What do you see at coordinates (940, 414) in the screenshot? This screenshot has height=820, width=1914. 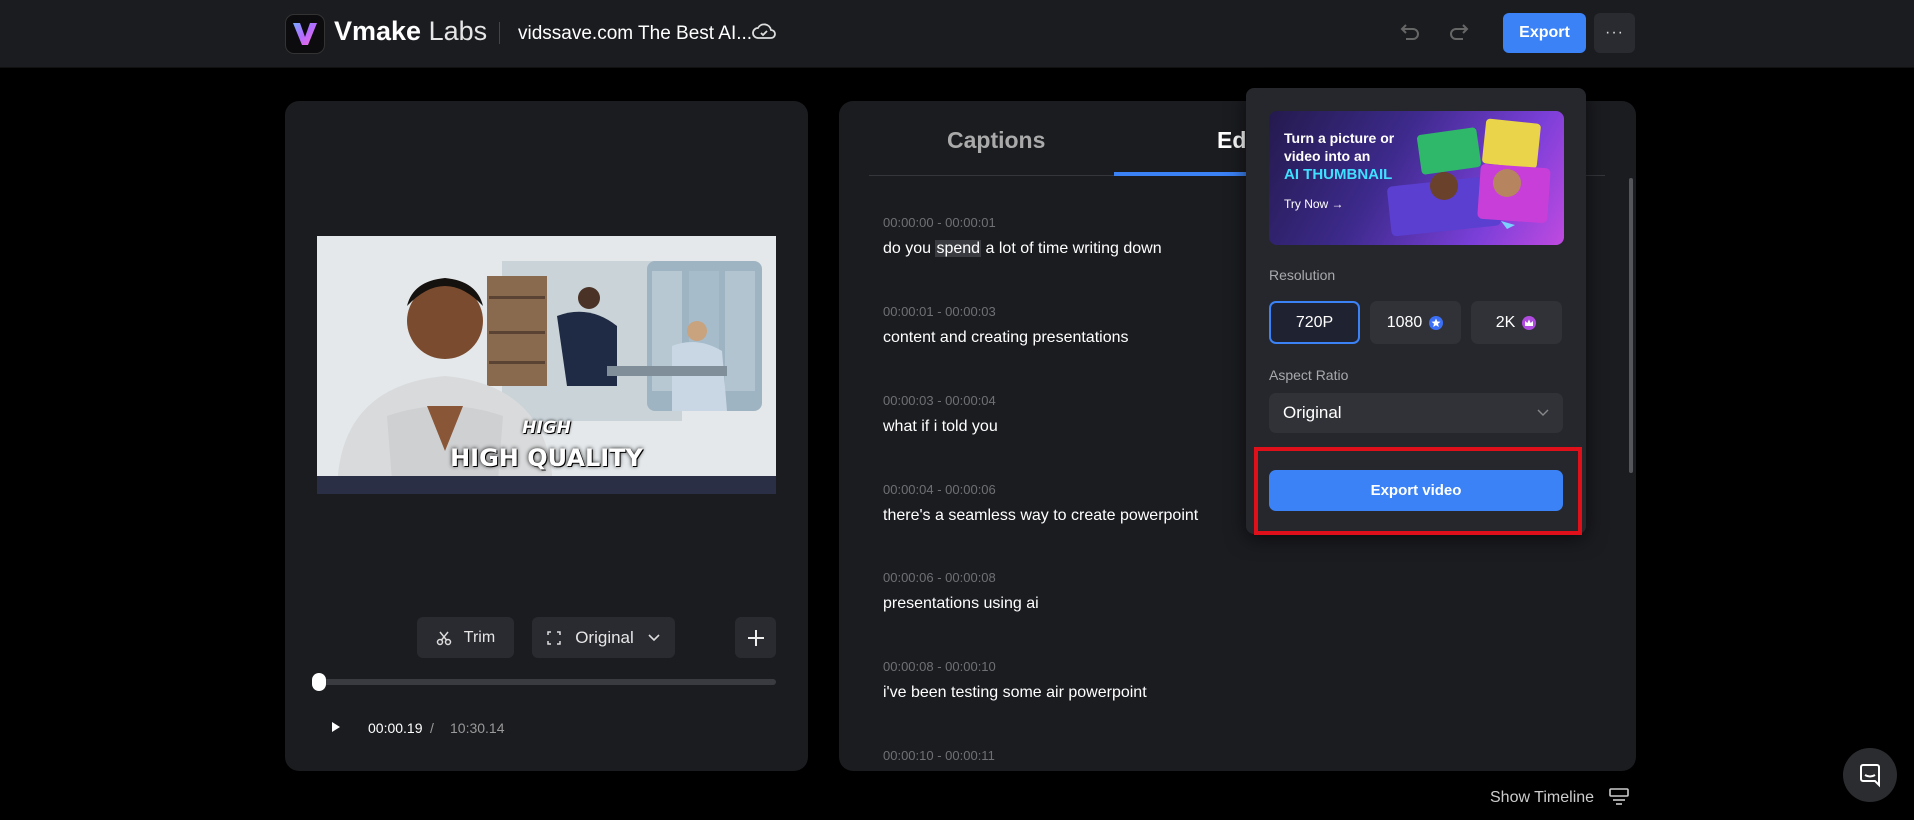 I see `caption-item: 00:00:03 - 00:00:04 what if i told you` at bounding box center [940, 414].